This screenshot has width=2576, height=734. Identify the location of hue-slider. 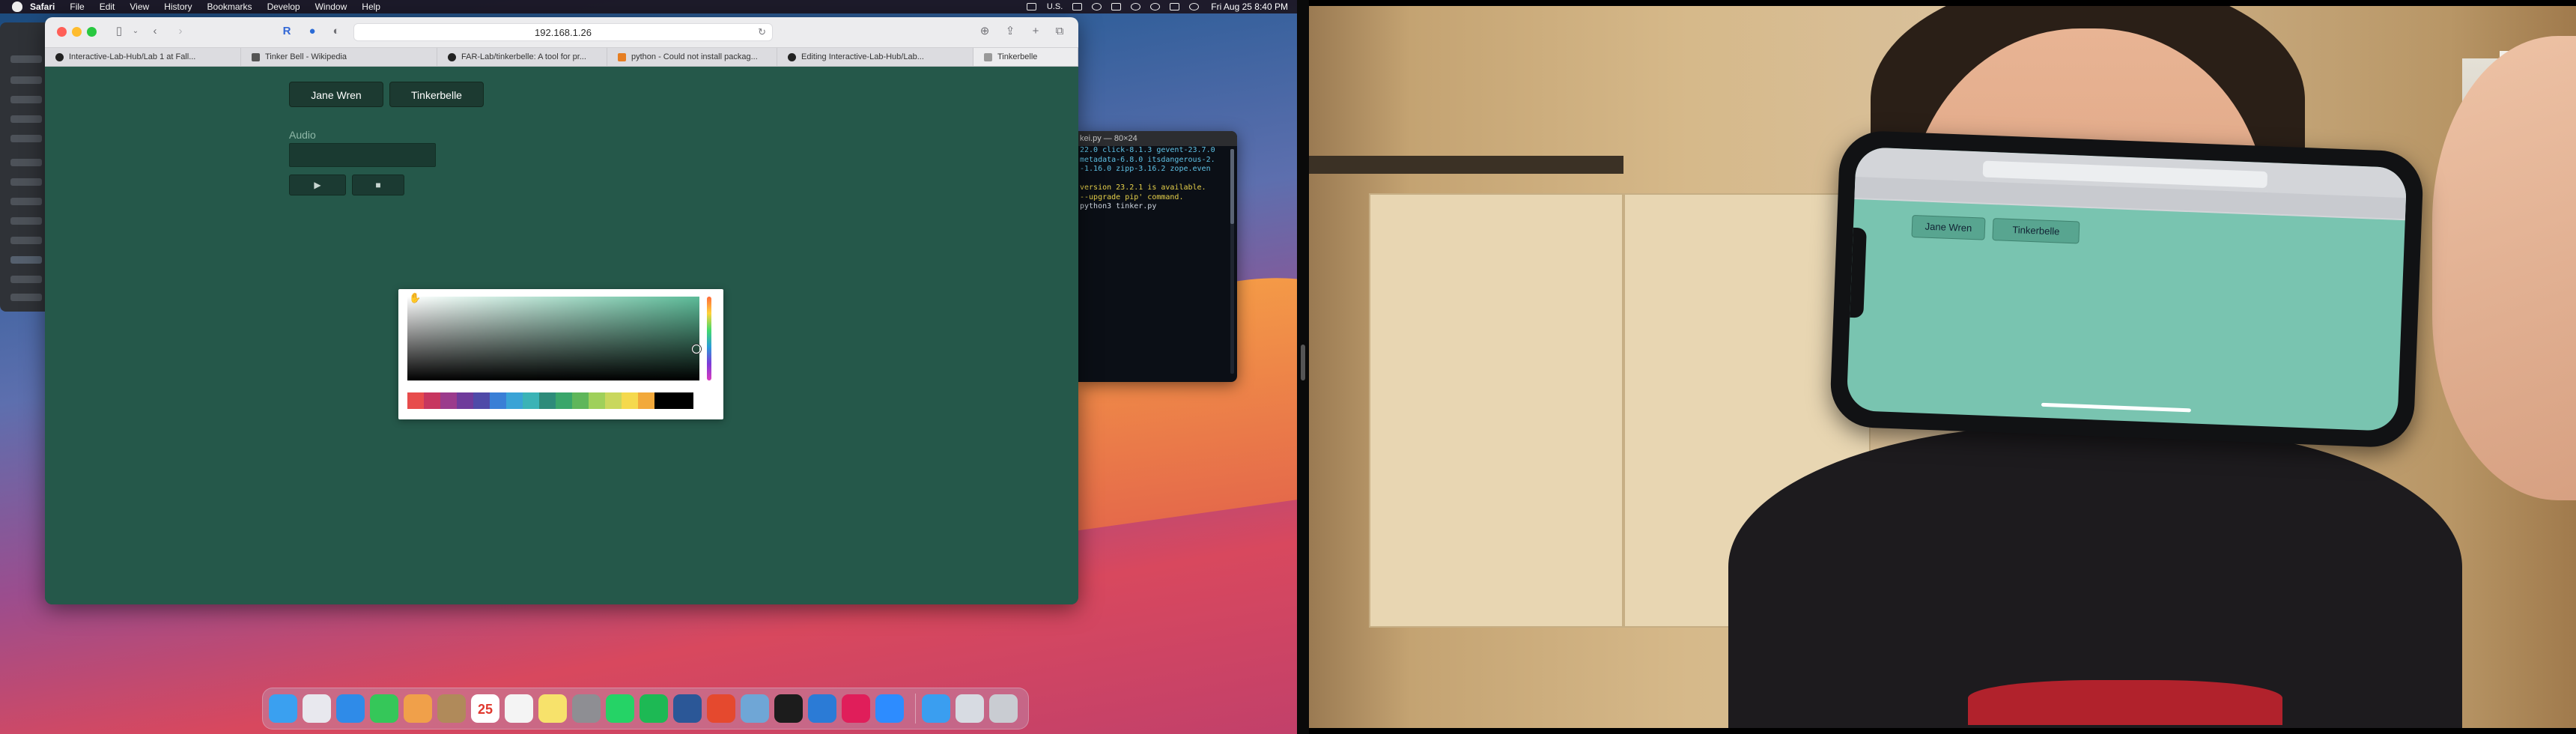
(709, 338).